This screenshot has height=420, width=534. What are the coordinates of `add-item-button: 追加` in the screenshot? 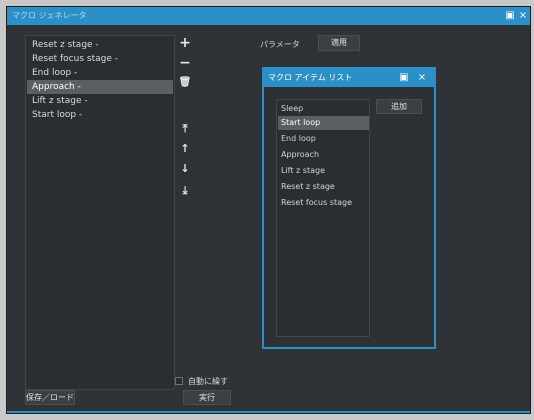 It's located at (399, 106).